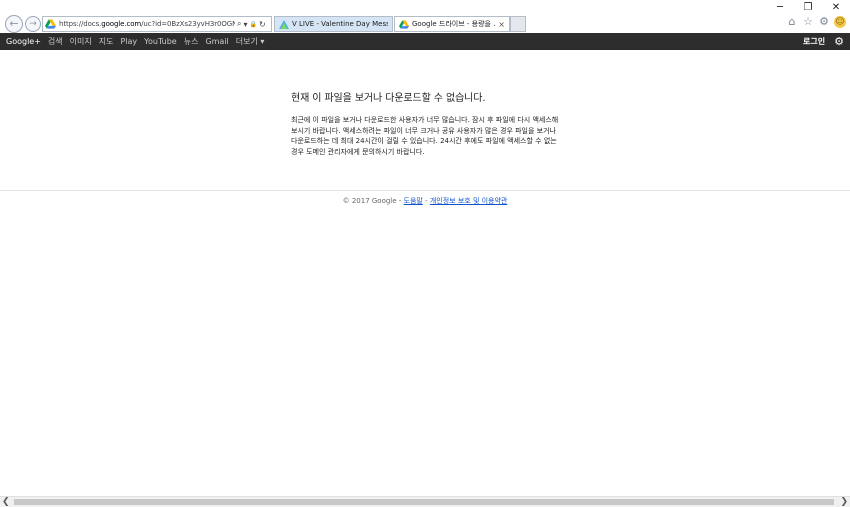  I want to click on gbar-item-gmail: Gmail, so click(216, 41).